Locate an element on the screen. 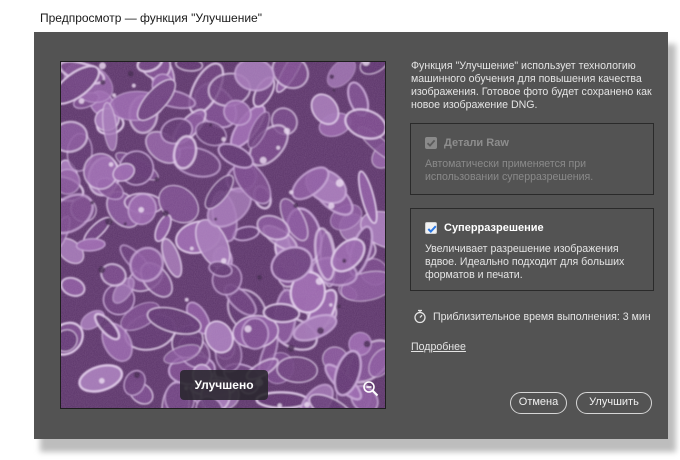 The width and height of the screenshot is (680, 460). enhance-button: Улучшить is located at coordinates (614, 403).